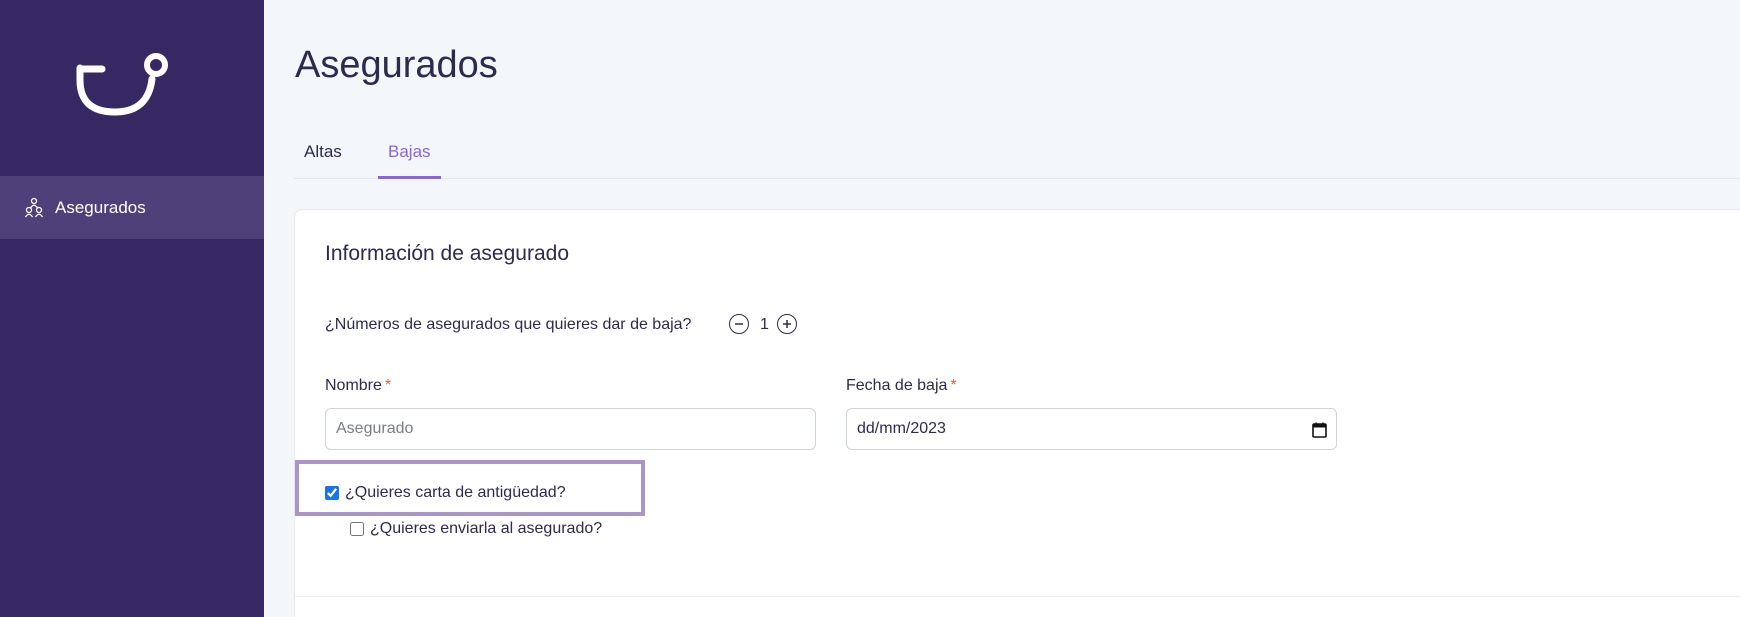  Describe the element at coordinates (396, 65) in the screenshot. I see `page-title: Asegurados` at that location.